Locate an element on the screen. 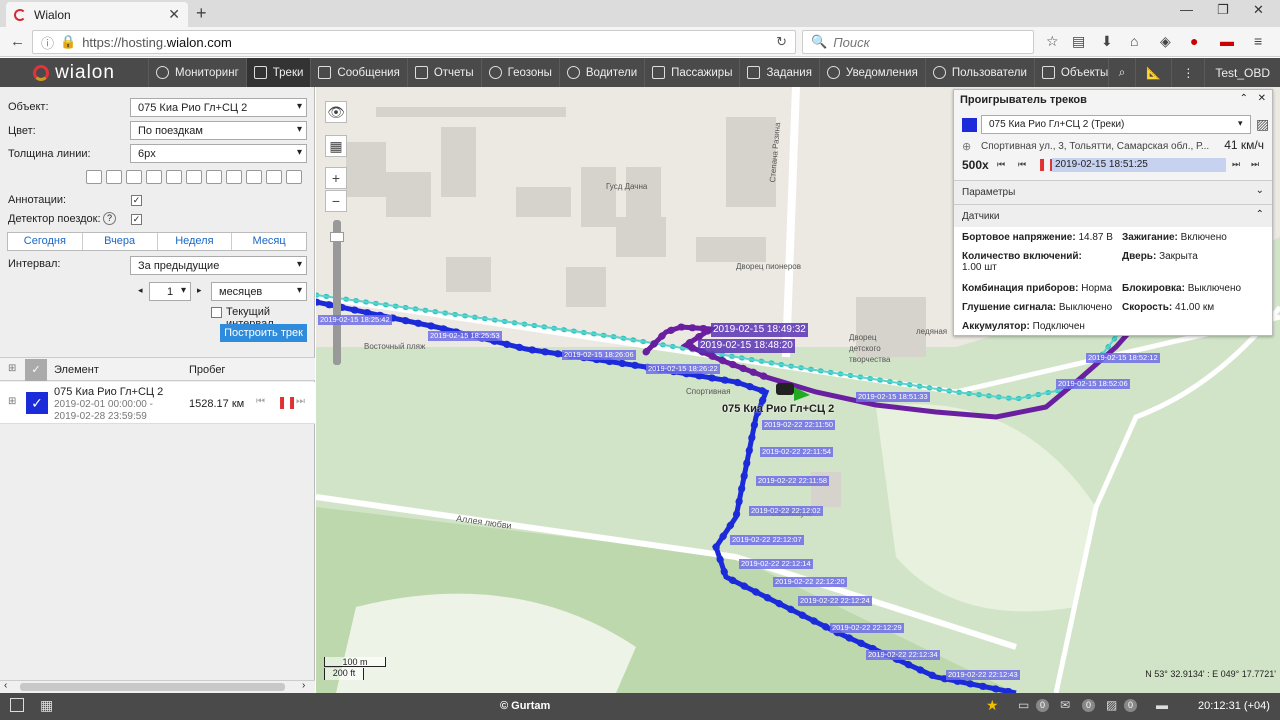  track-label: 2019-02-22 22:12:34 is located at coordinates (903, 655).